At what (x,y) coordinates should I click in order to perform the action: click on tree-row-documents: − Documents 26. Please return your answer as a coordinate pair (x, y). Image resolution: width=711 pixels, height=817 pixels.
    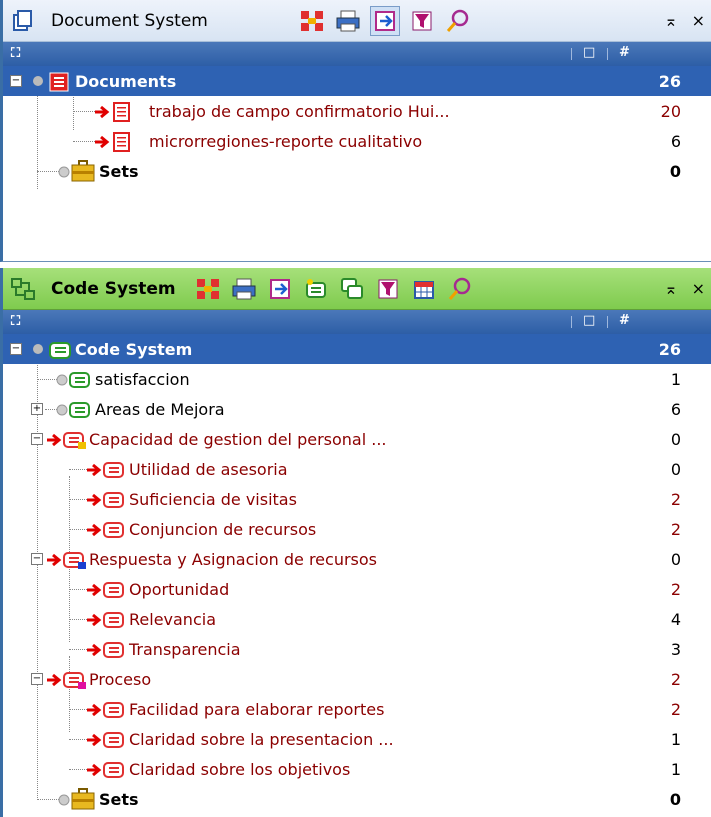
    Looking at the image, I should click on (357, 81).